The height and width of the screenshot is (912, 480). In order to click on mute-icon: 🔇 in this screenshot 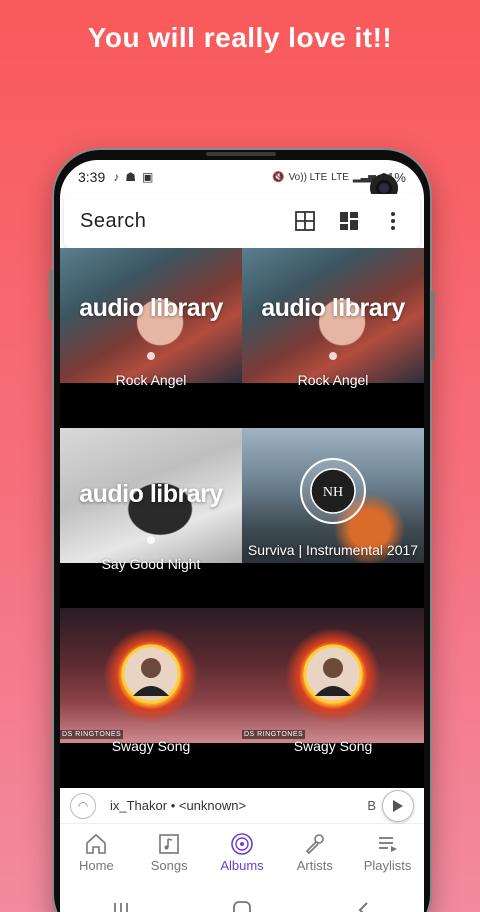, I will do `click(278, 177)`.